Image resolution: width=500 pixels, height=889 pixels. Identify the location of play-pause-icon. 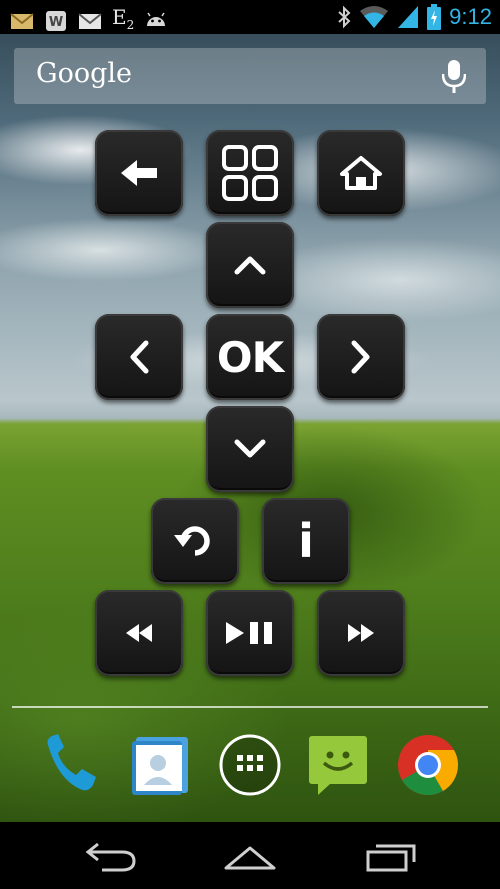
(249, 633).